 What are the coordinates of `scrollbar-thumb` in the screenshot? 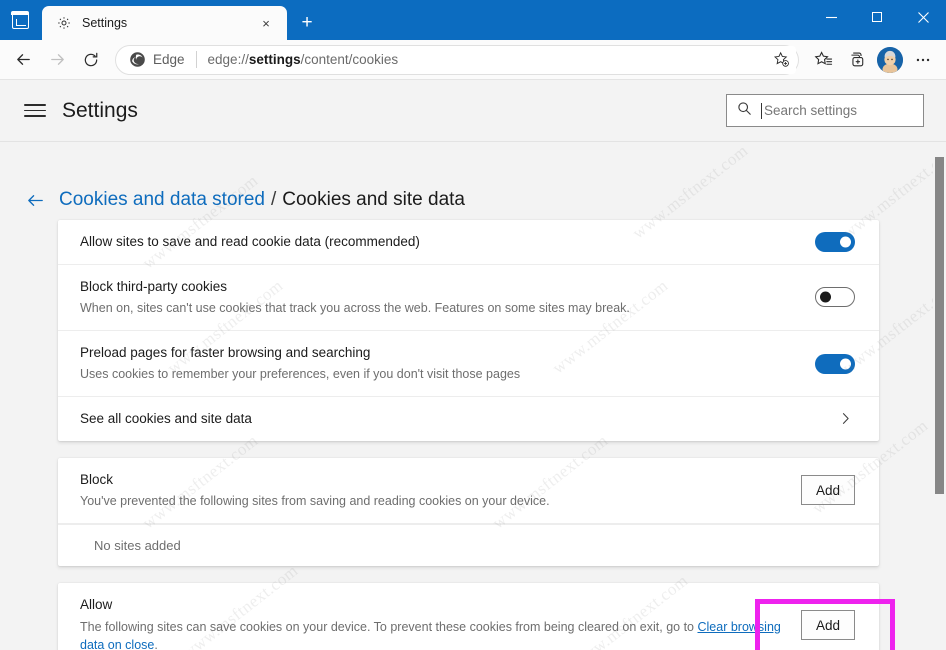 It's located at (939, 325).